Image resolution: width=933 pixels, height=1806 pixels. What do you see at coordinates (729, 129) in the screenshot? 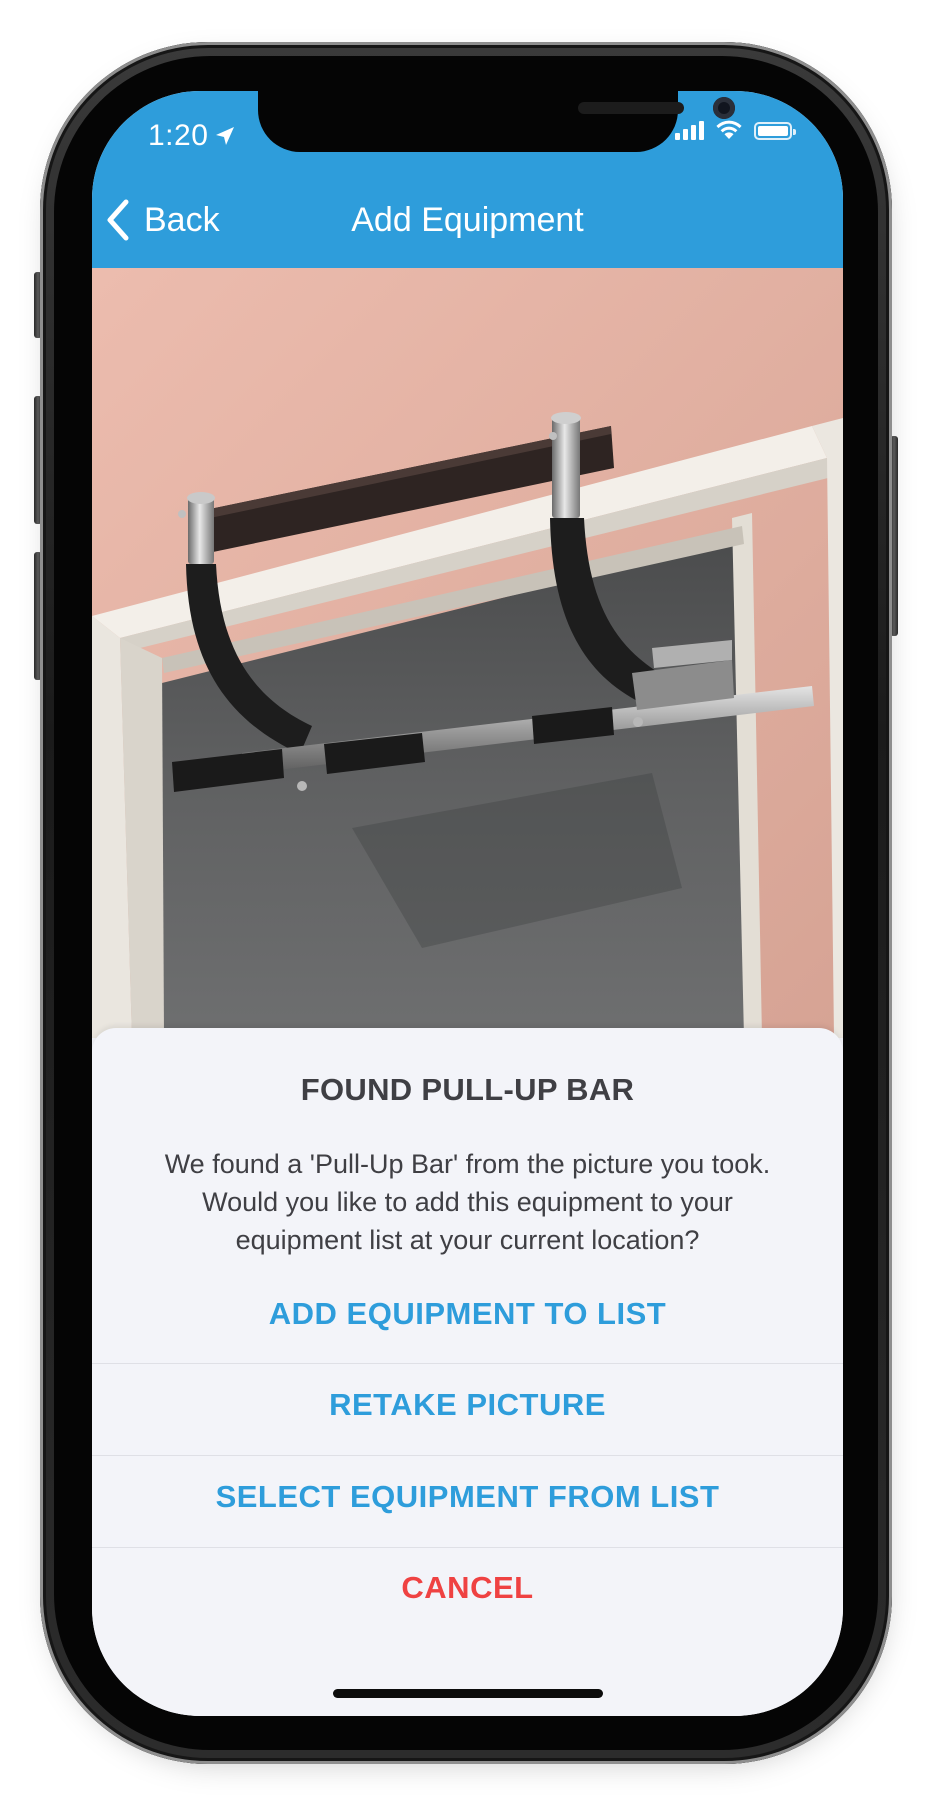
I see `wifi-icon` at bounding box center [729, 129].